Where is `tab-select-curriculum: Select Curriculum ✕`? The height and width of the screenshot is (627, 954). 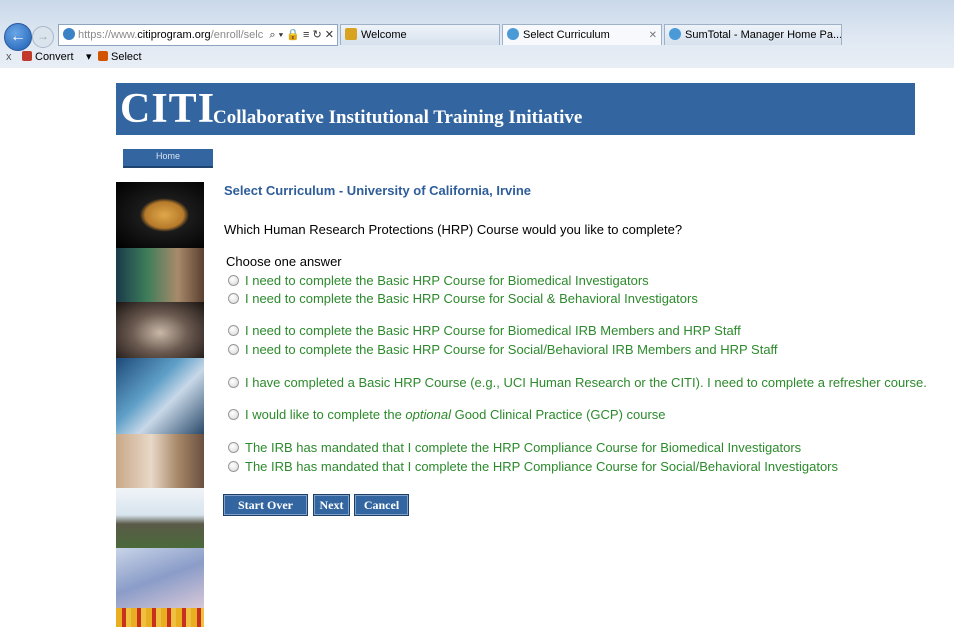
tab-select-curriculum: Select Curriculum ✕ is located at coordinates (582, 34).